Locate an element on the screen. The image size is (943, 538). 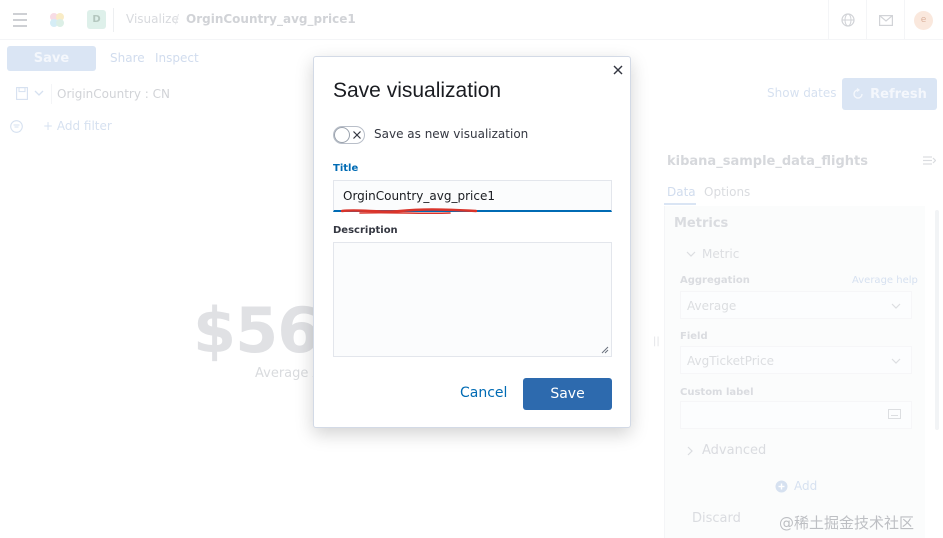
resize-grip-icon is located at coordinates (605, 350).